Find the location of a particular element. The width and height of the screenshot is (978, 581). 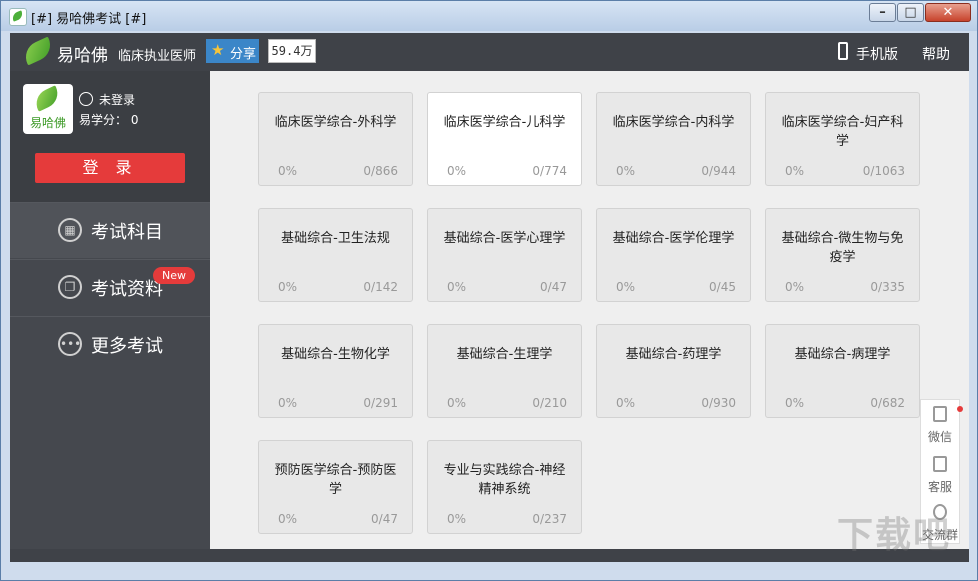

study-points: 易学分： 0 is located at coordinates (109, 120).